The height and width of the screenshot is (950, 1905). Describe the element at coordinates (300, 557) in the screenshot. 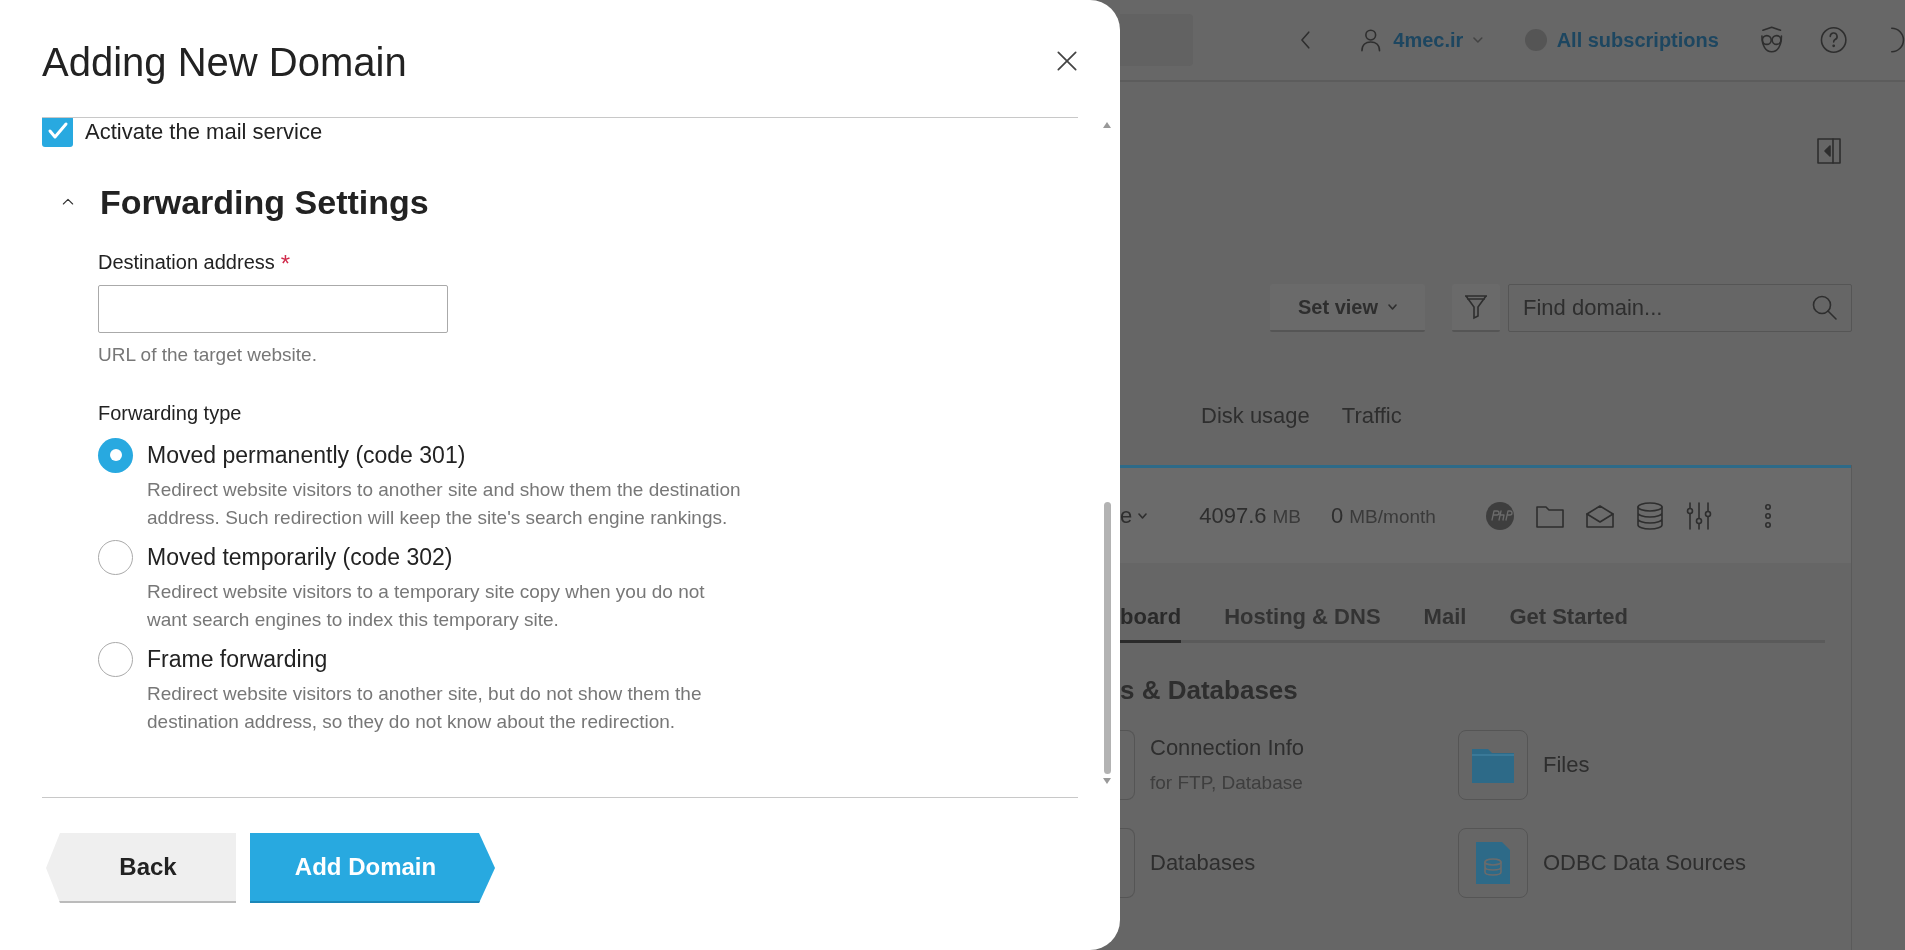

I see `radio-label: Moved temporarily (code 302)` at that location.